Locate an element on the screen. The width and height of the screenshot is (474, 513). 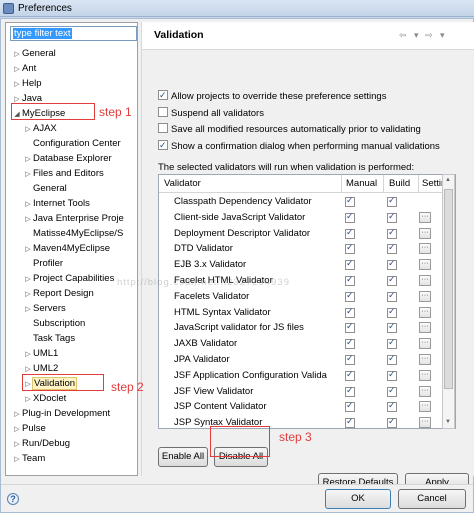
table-row: Client-side JavaScript Validator ··· is located at coordinates (307, 218).